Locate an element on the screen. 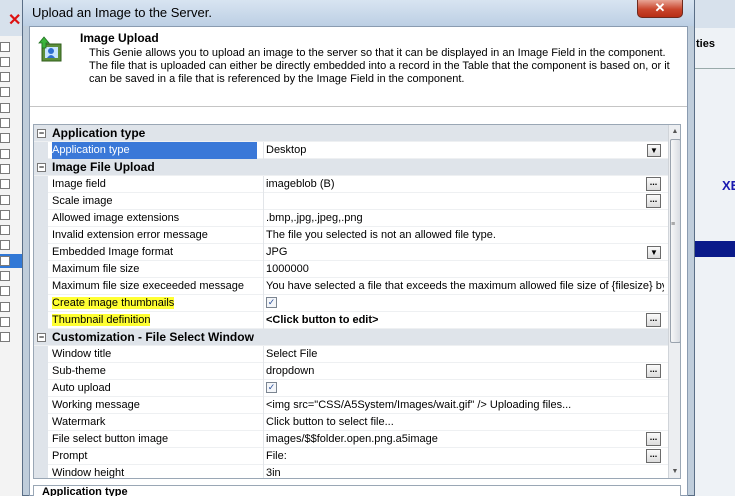  vertical-scrollbar: ▲ ≡ ▼ is located at coordinates (674, 301).